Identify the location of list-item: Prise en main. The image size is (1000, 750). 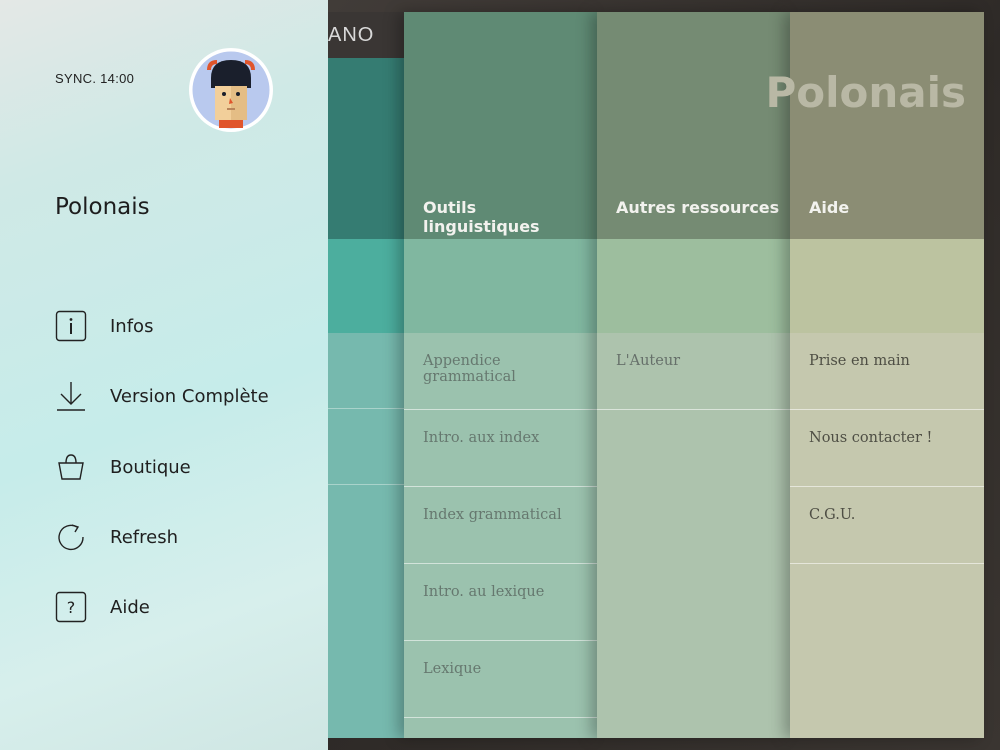
(887, 371).